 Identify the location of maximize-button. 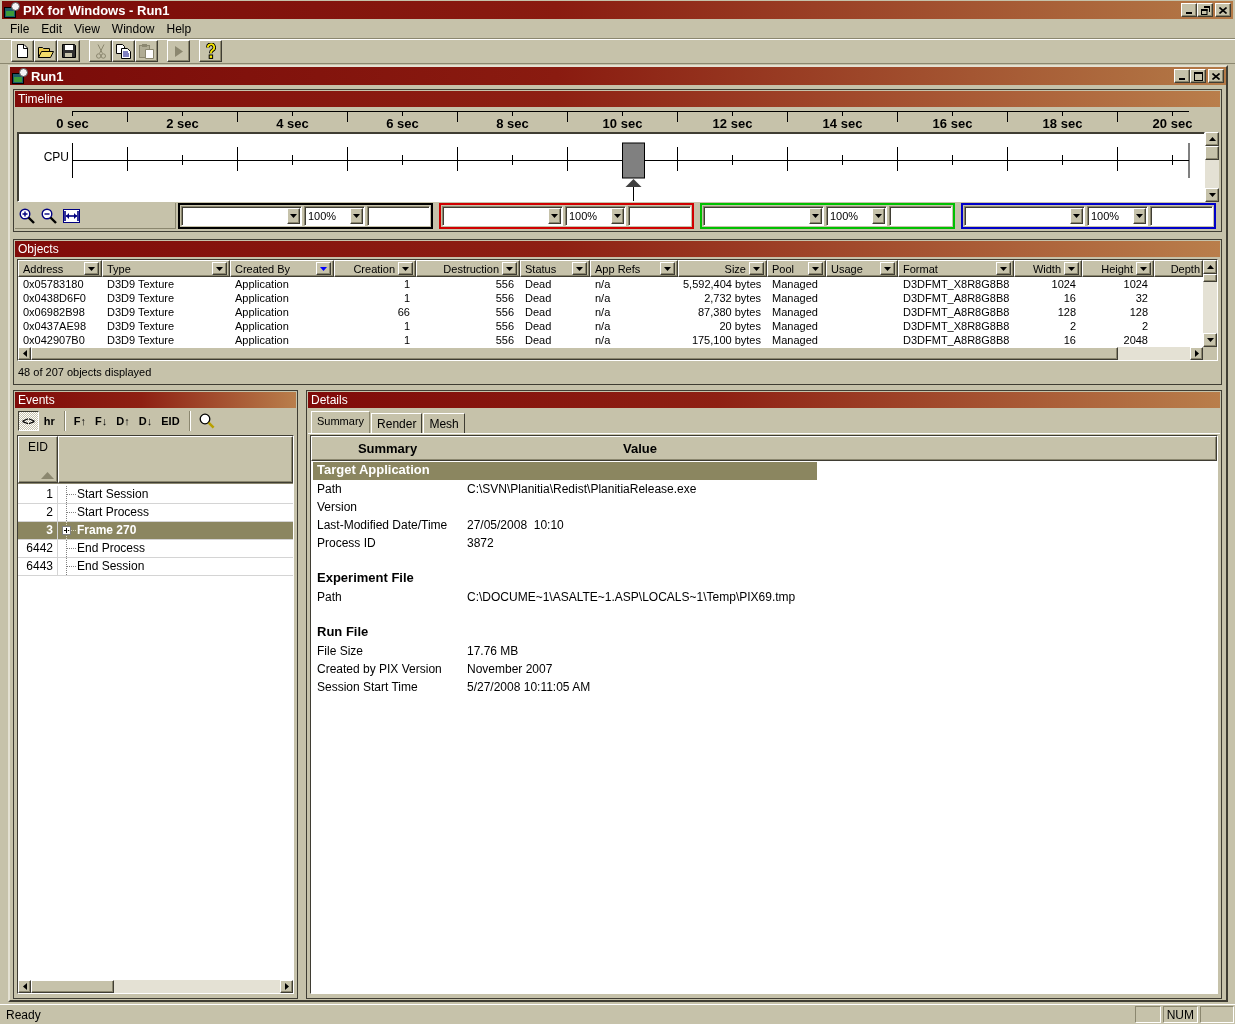
(1198, 76).